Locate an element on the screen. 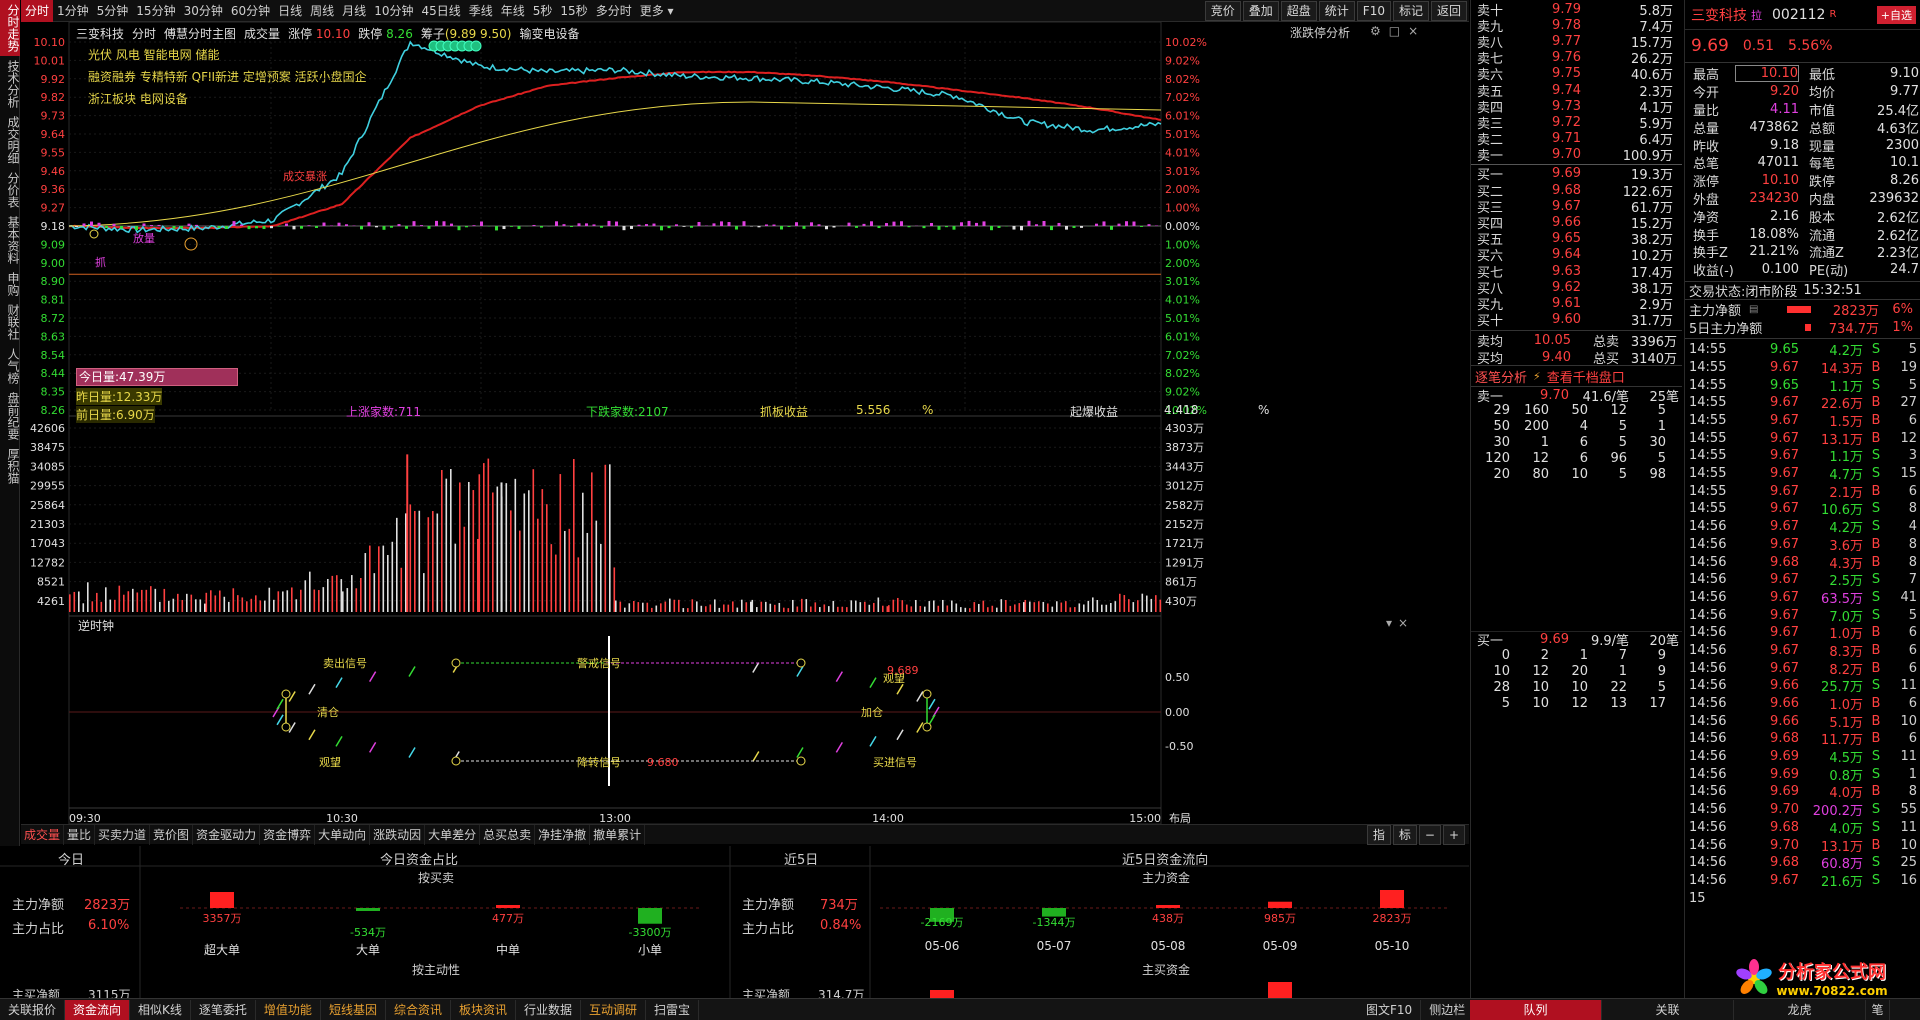 The image size is (1920, 1020). vtab-0: 分时走势 is located at coordinates (10, 28).